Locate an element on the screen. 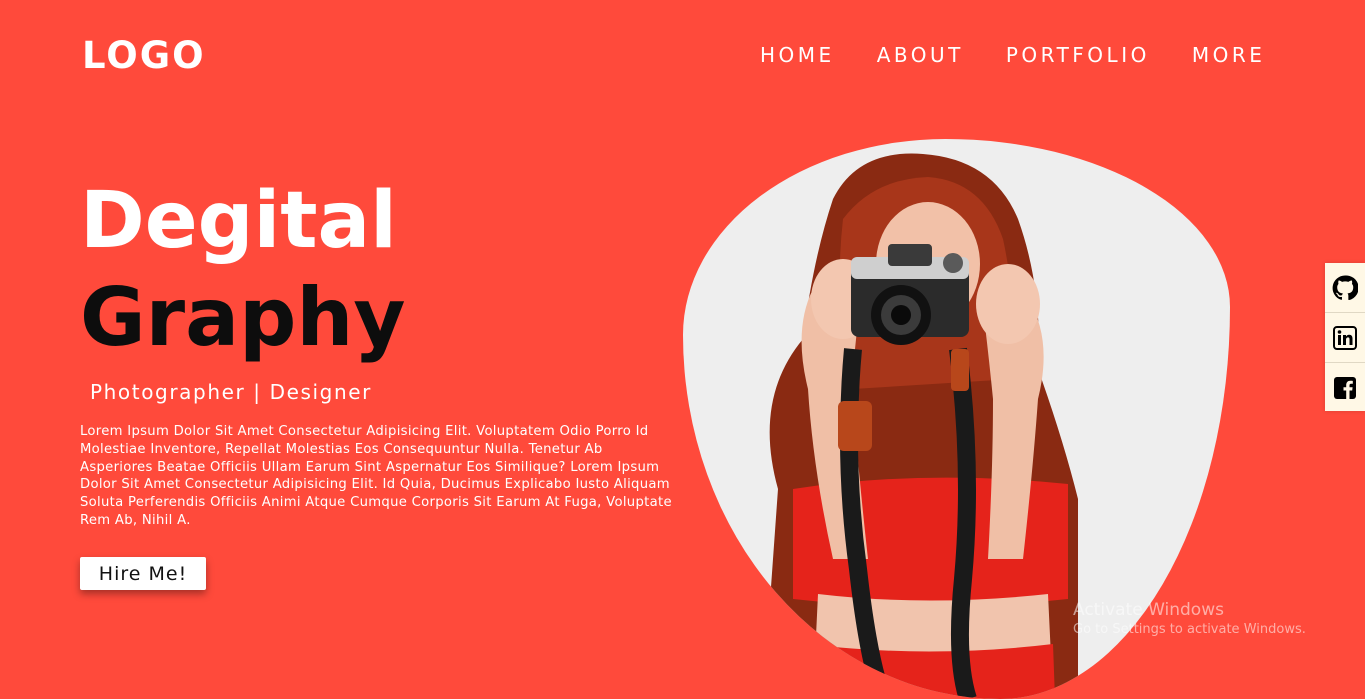 This screenshot has width=1365, height=699. github-link is located at coordinates (1345, 288).